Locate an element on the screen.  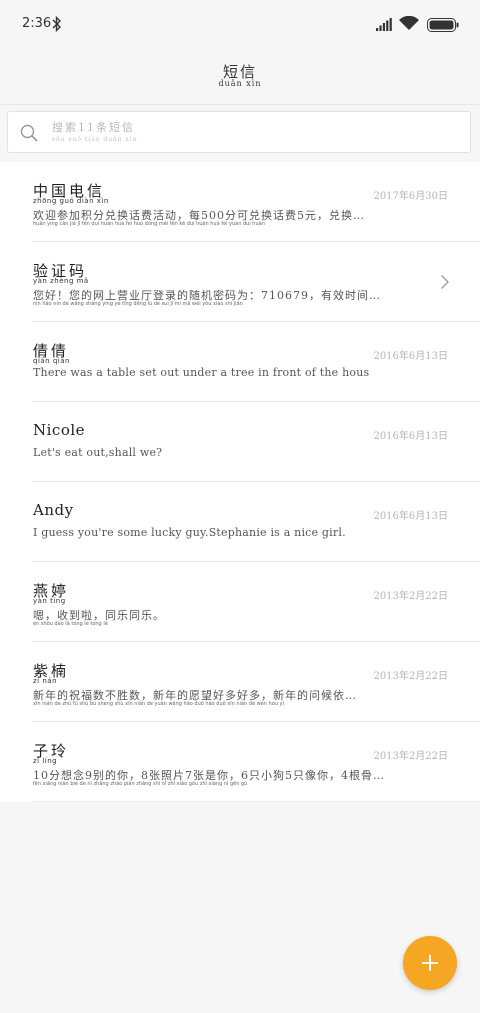
plus-icon is located at coordinates (430, 963).